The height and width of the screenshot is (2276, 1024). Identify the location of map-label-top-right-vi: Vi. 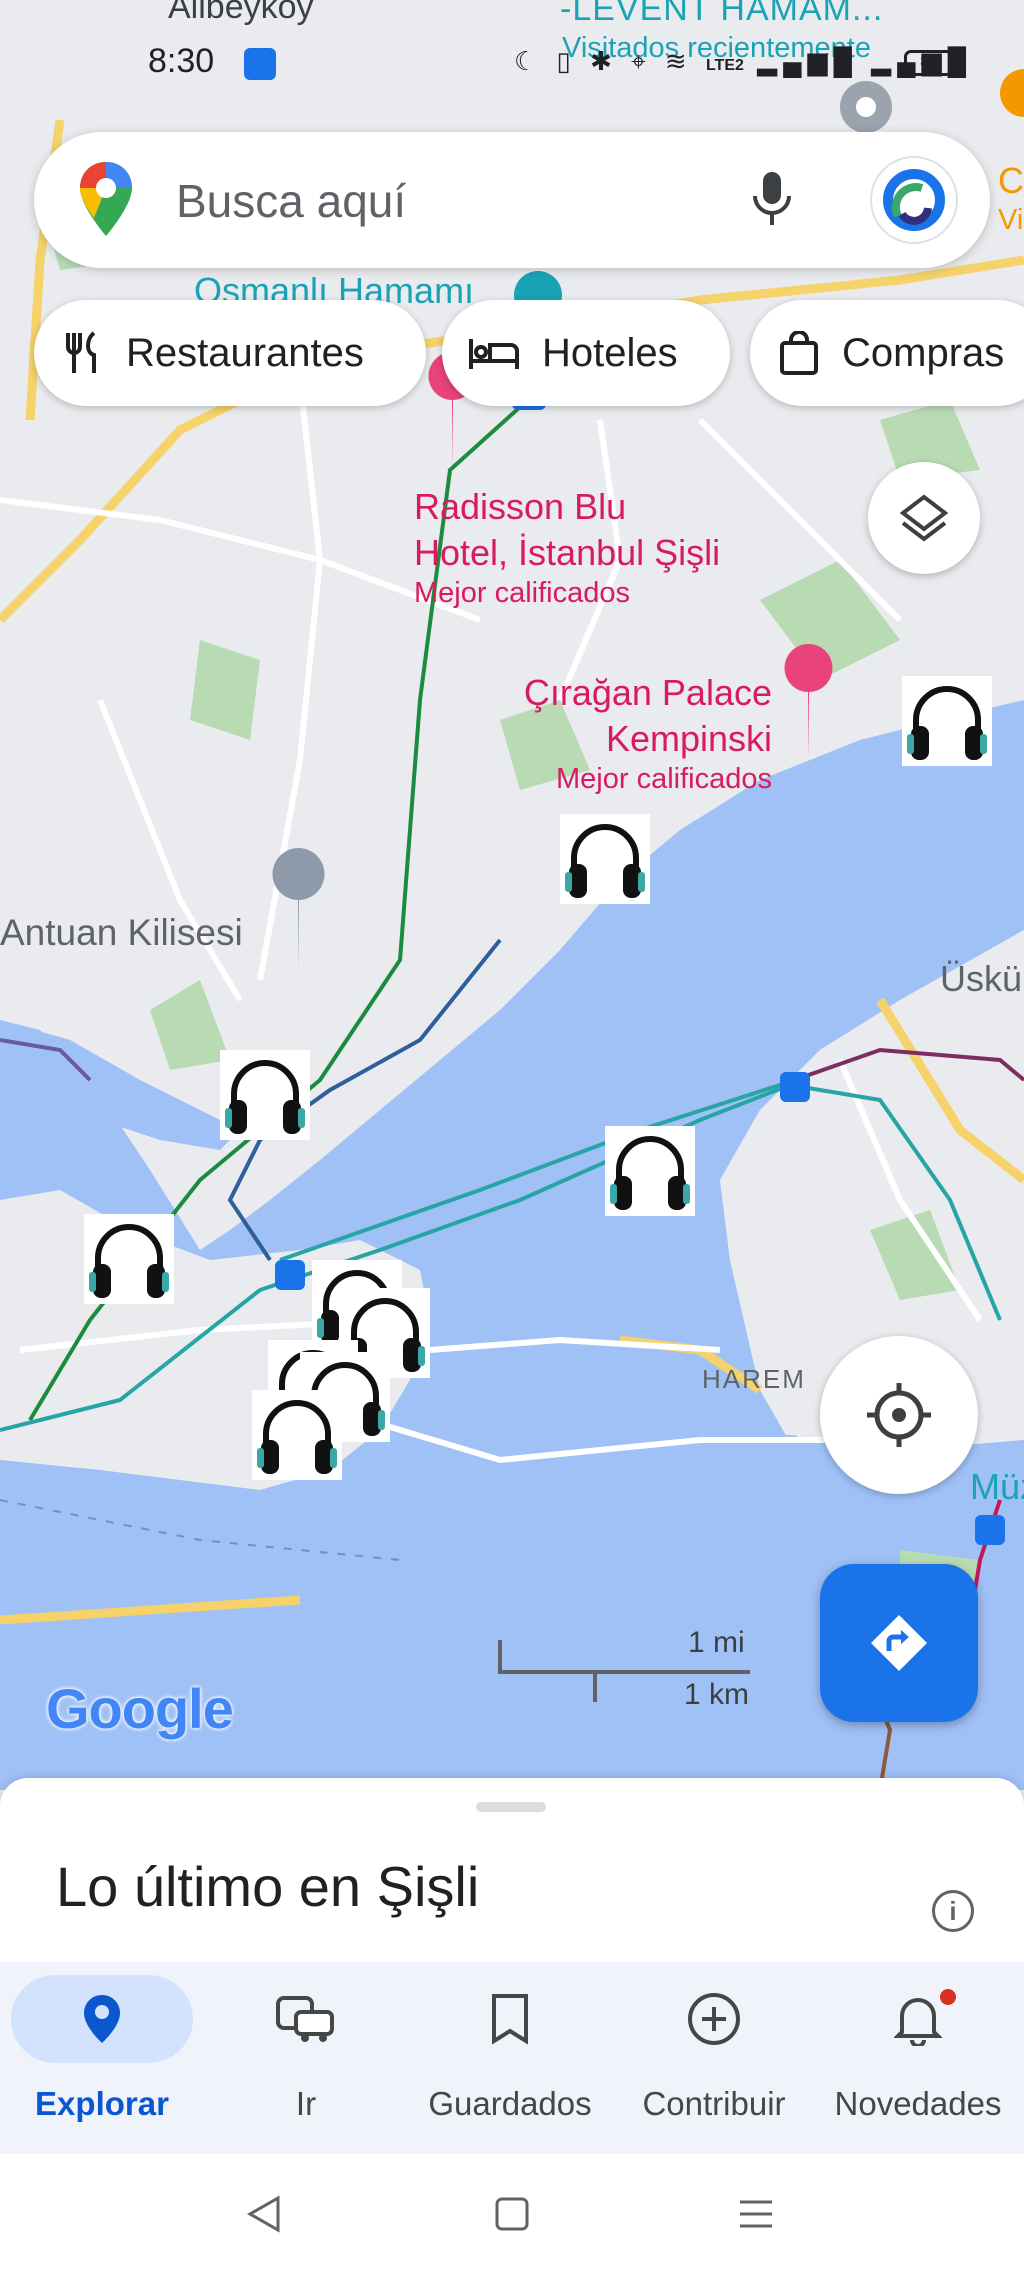
(1011, 220).